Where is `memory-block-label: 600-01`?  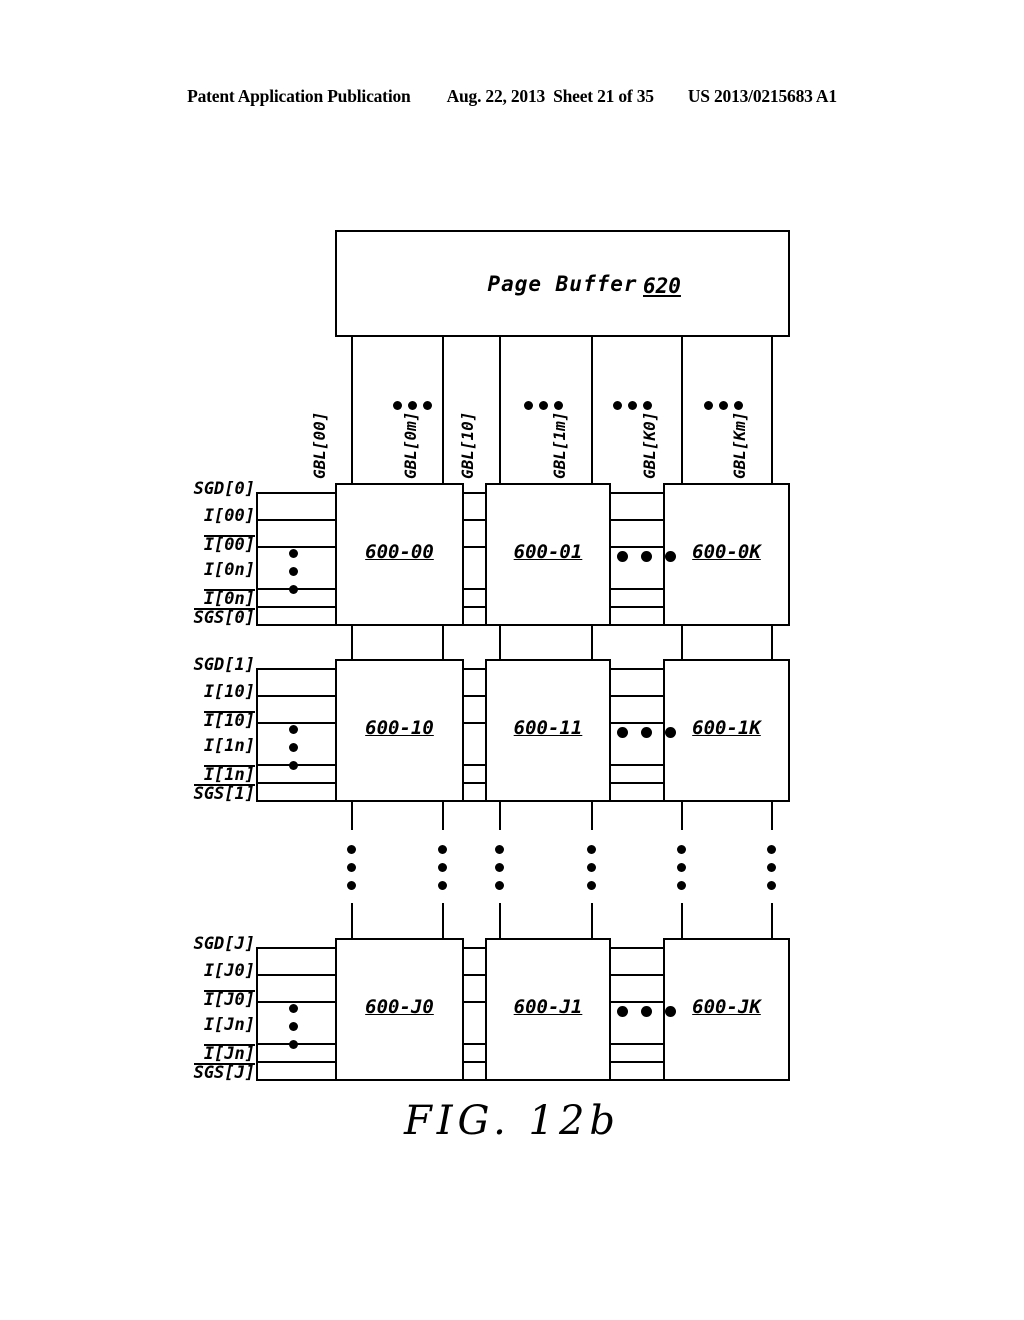 memory-block-label: 600-01 is located at coordinates (548, 552).